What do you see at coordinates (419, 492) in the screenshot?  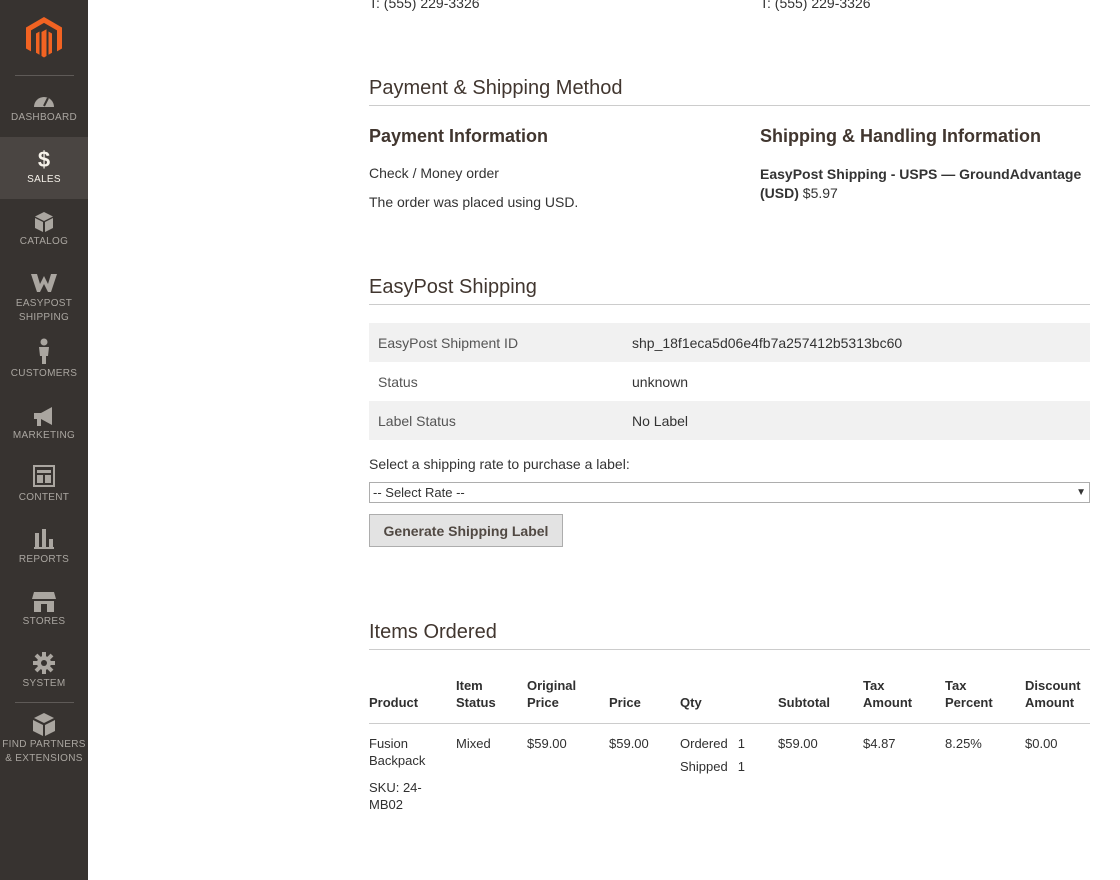 I see `select-rate-value: -- Select Rate --` at bounding box center [419, 492].